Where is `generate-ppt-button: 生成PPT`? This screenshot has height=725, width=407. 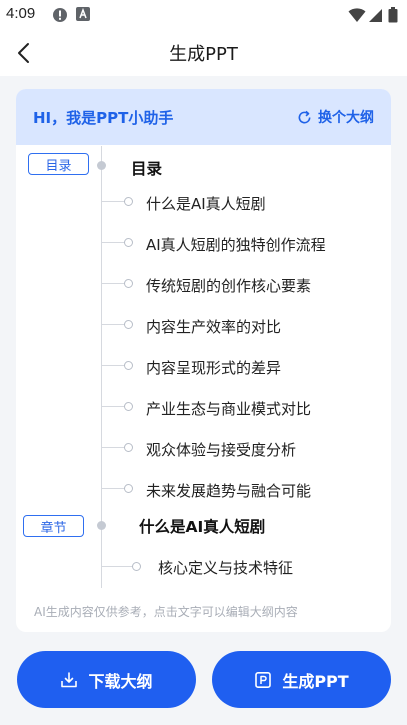 generate-ppt-button: 生成PPT is located at coordinates (301, 679).